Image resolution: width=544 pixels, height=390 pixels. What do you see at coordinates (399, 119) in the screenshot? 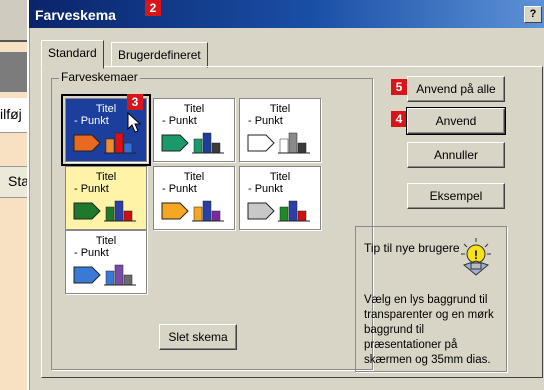
I see `badge-4: 4` at bounding box center [399, 119].